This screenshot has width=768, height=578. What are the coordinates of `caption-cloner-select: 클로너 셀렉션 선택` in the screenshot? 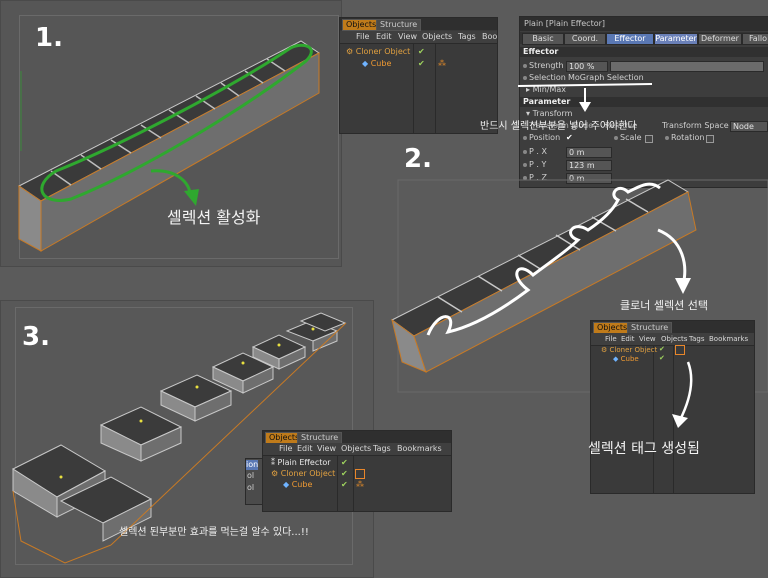 It's located at (664, 305).